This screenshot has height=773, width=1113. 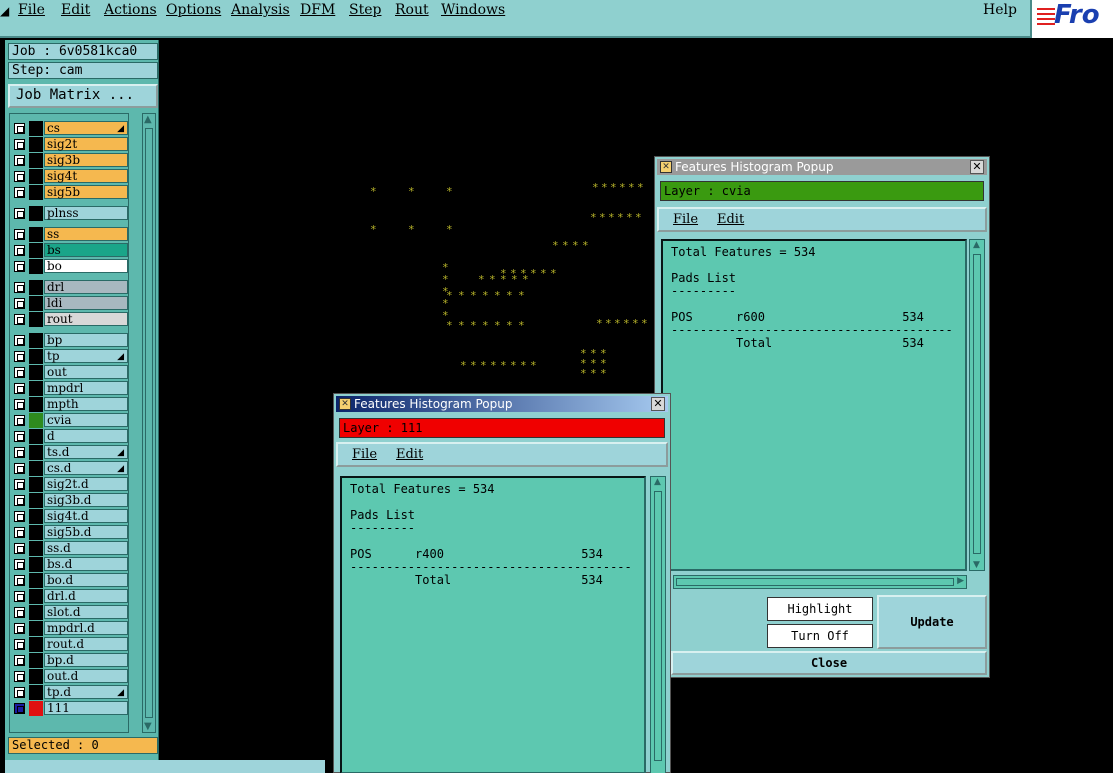 I want to click on layer-name: drl, so click(x=86, y=287).